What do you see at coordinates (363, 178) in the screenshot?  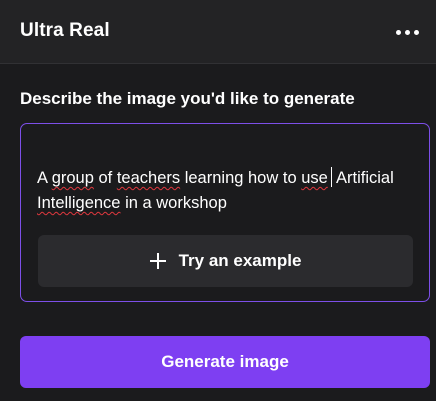 I see `prompt-word: Artificial` at bounding box center [363, 178].